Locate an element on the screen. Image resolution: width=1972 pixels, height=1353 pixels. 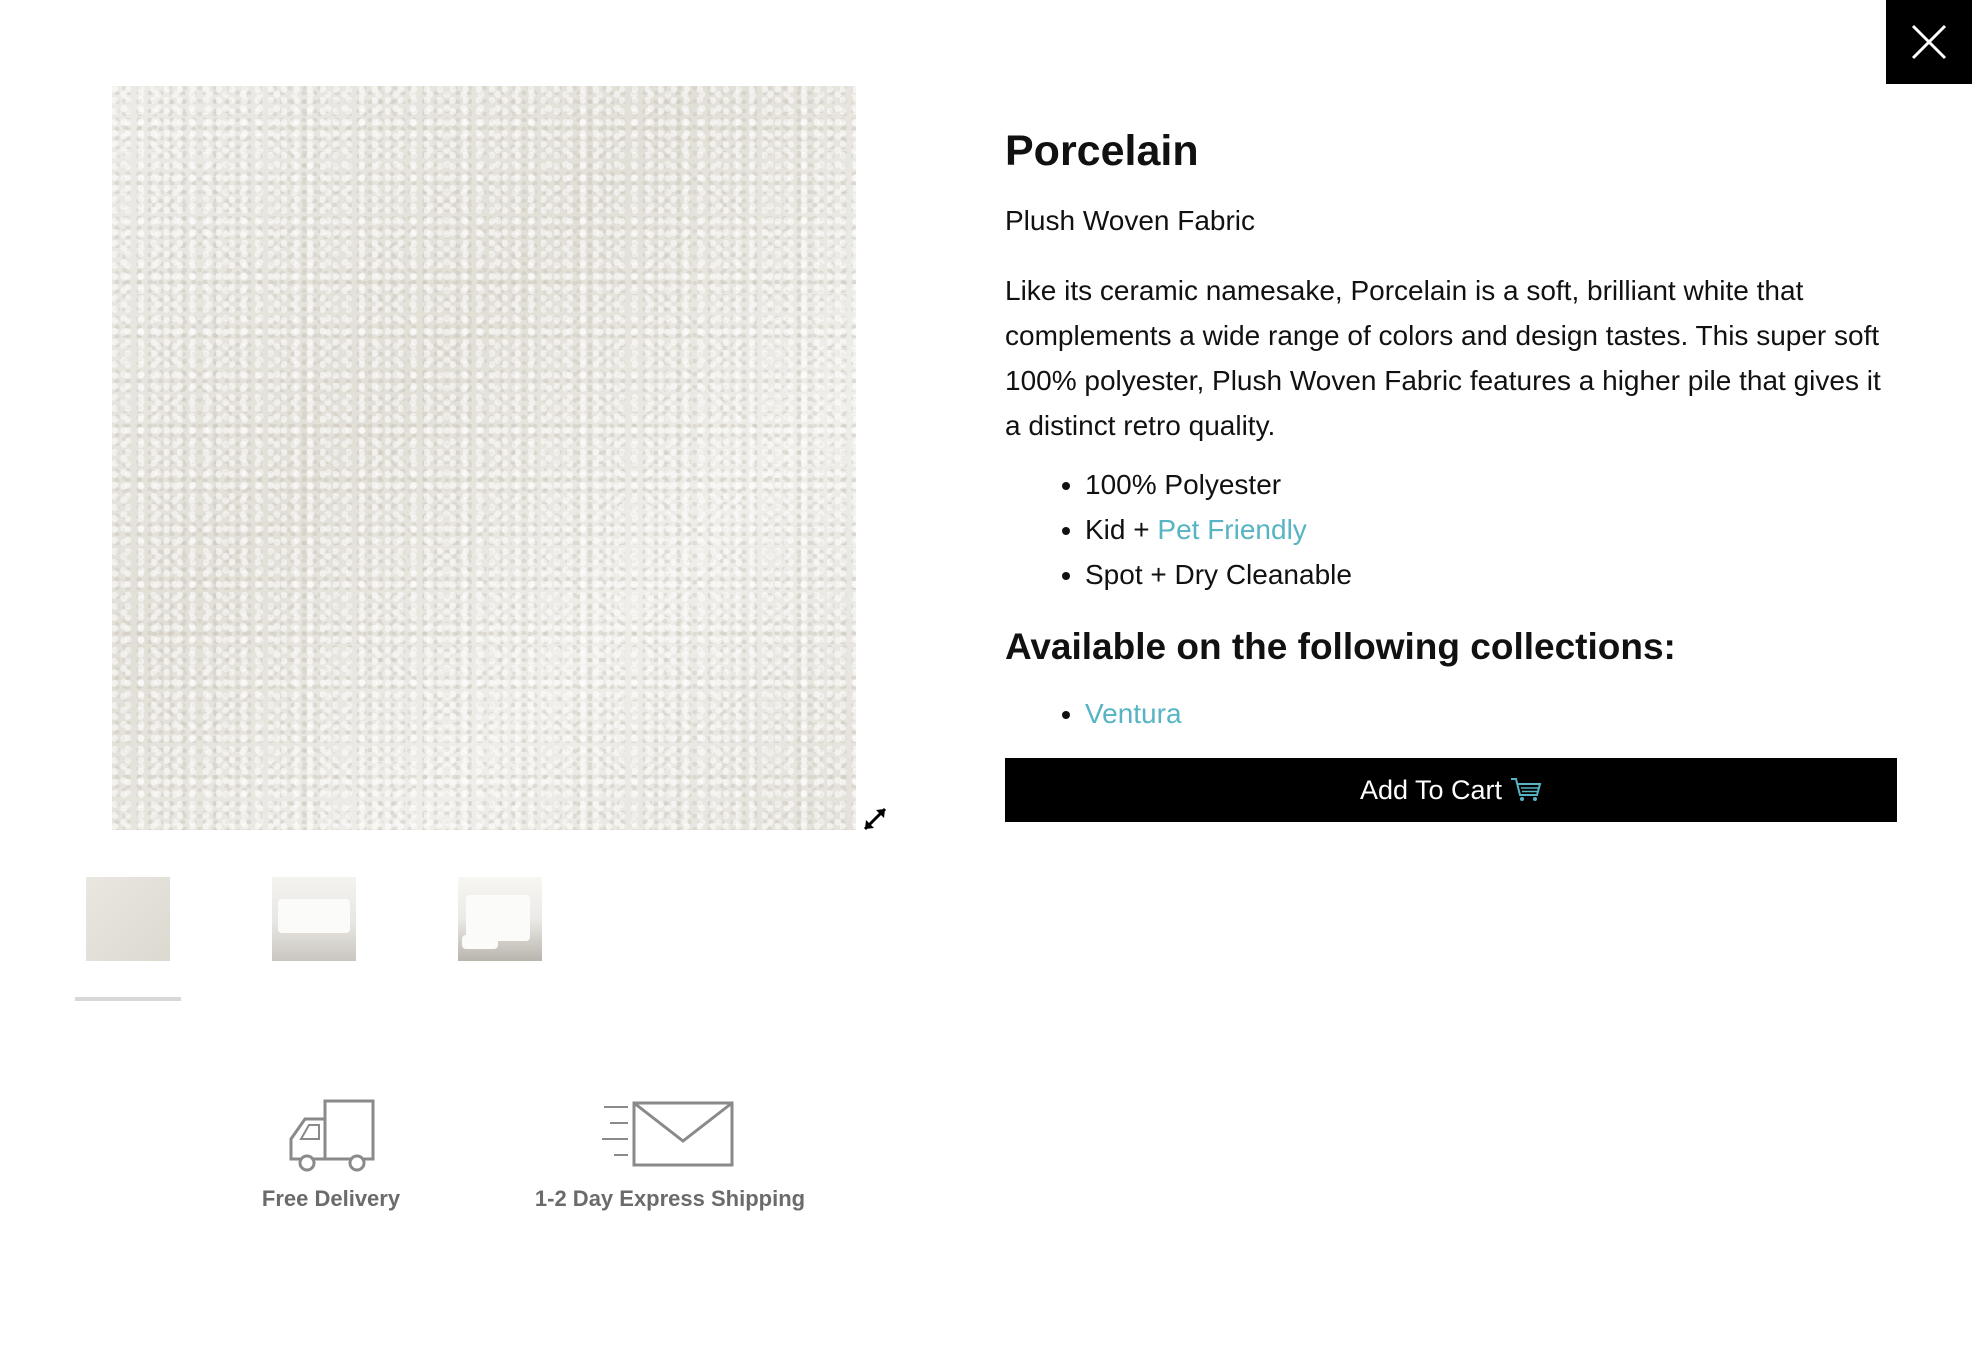
collections-heading: Available on the following collections: is located at coordinates (1340, 646).